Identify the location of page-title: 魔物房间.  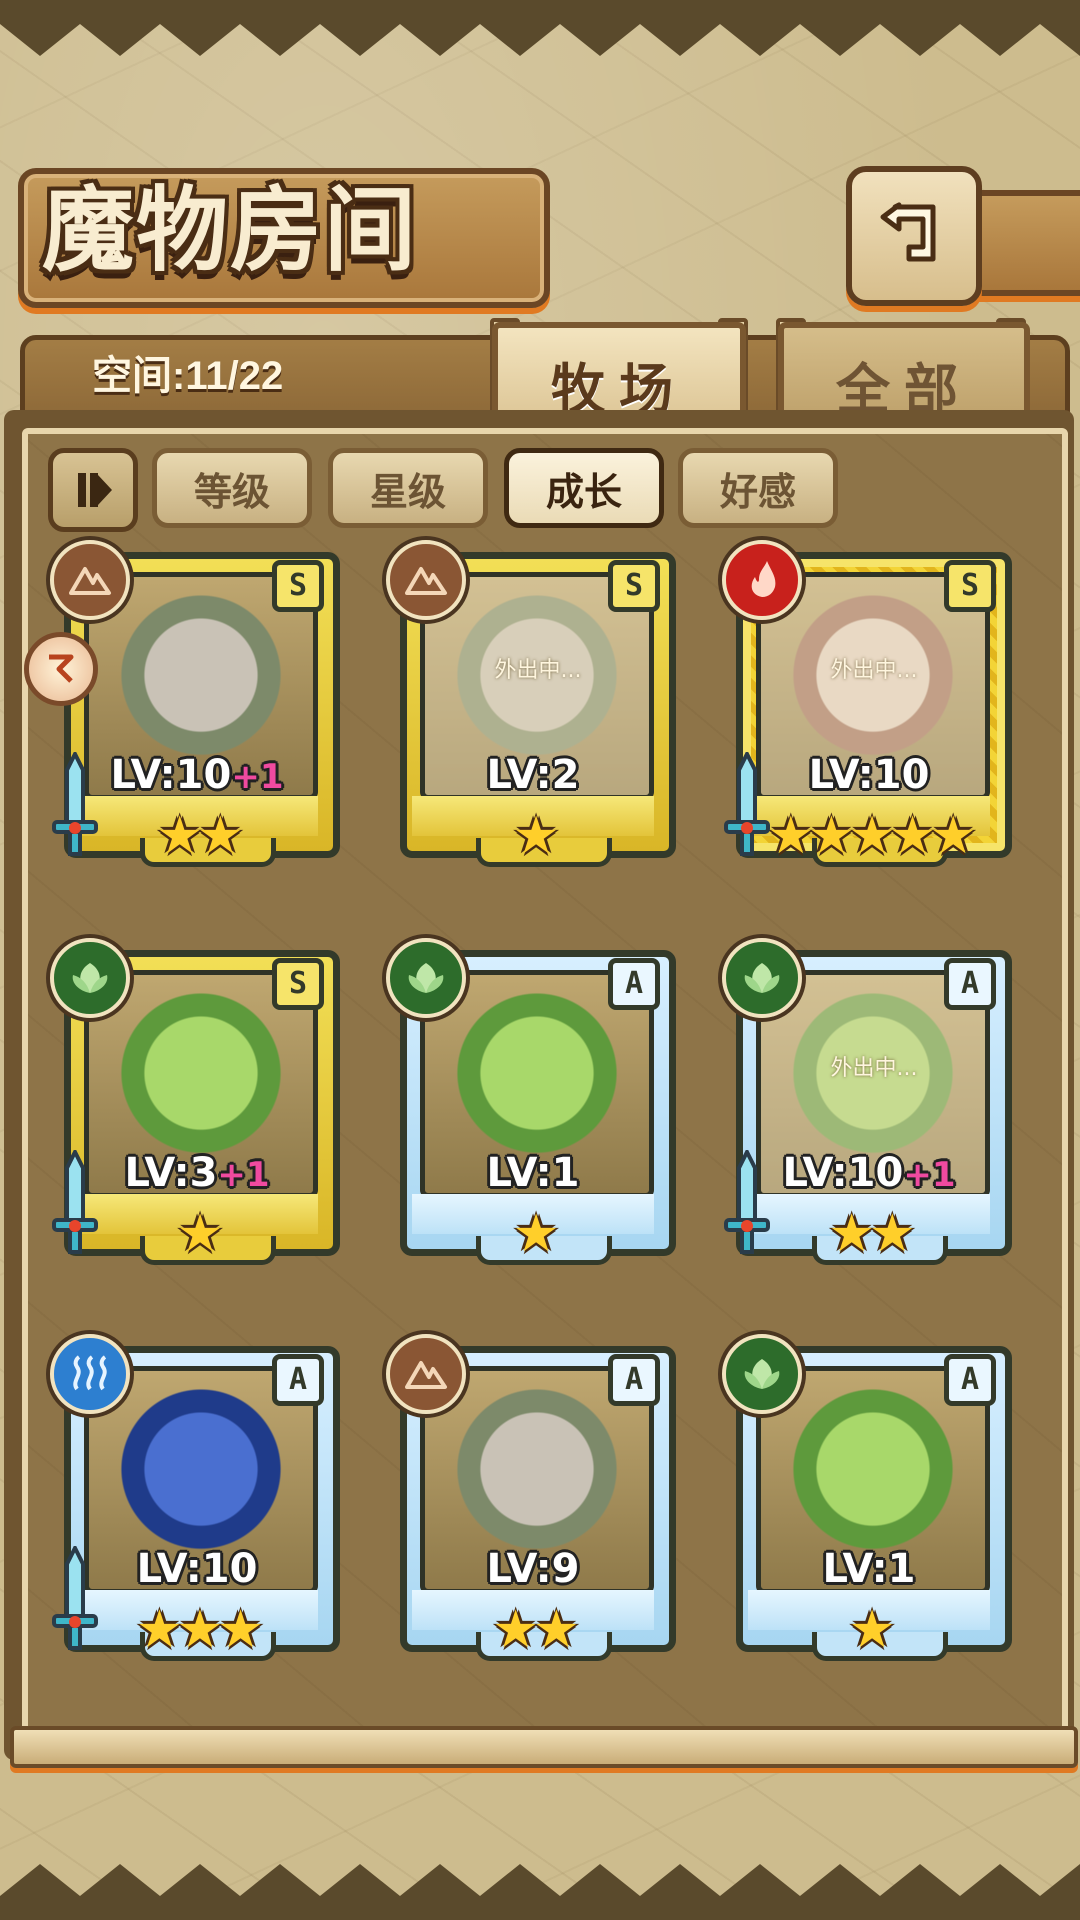
(230, 230).